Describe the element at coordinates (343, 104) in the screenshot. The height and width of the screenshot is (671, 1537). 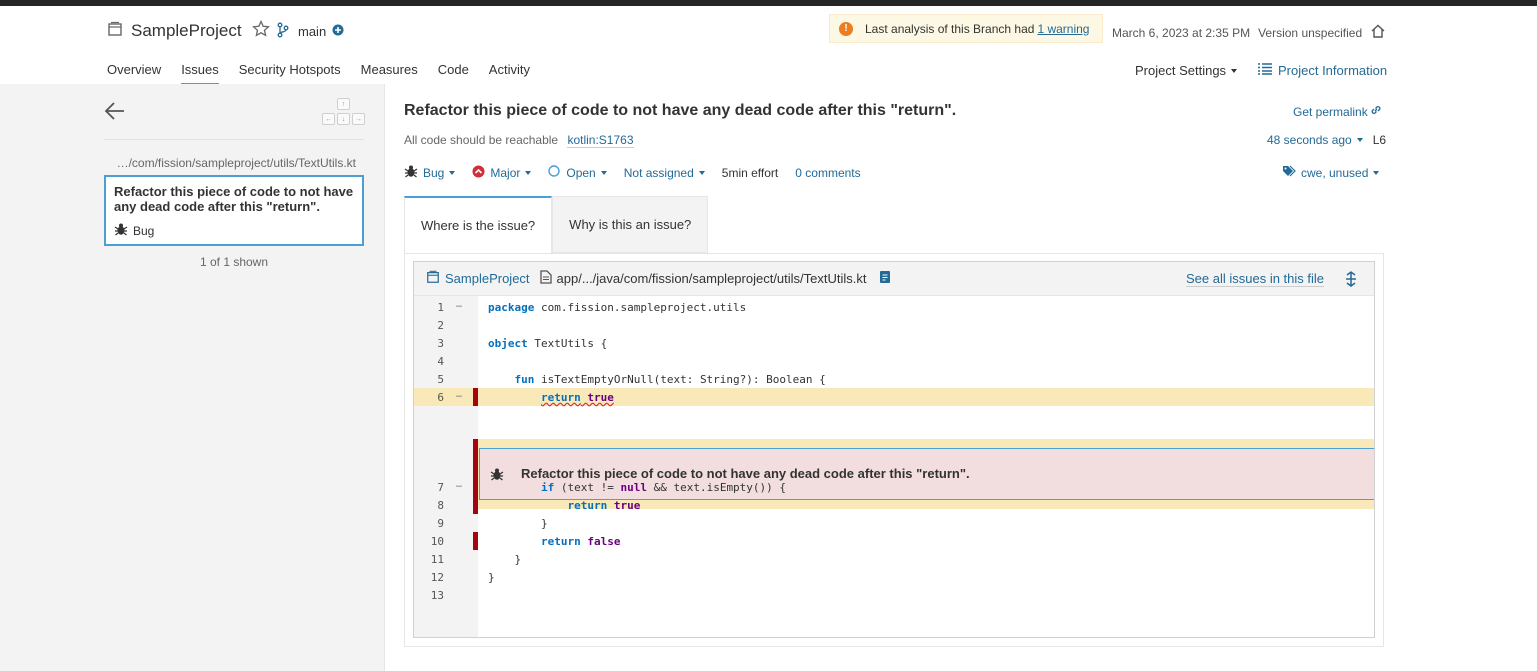
I see `key-up-icon: ↑` at that location.